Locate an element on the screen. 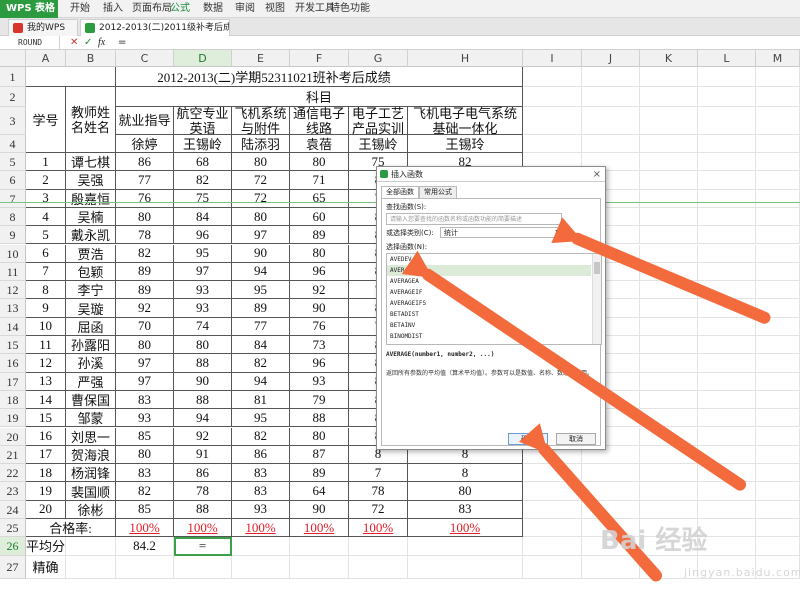 The image size is (800, 600). function-search-input: 请输入您要查找的函数名称或函数功能的简要描述 is located at coordinates (474, 219).